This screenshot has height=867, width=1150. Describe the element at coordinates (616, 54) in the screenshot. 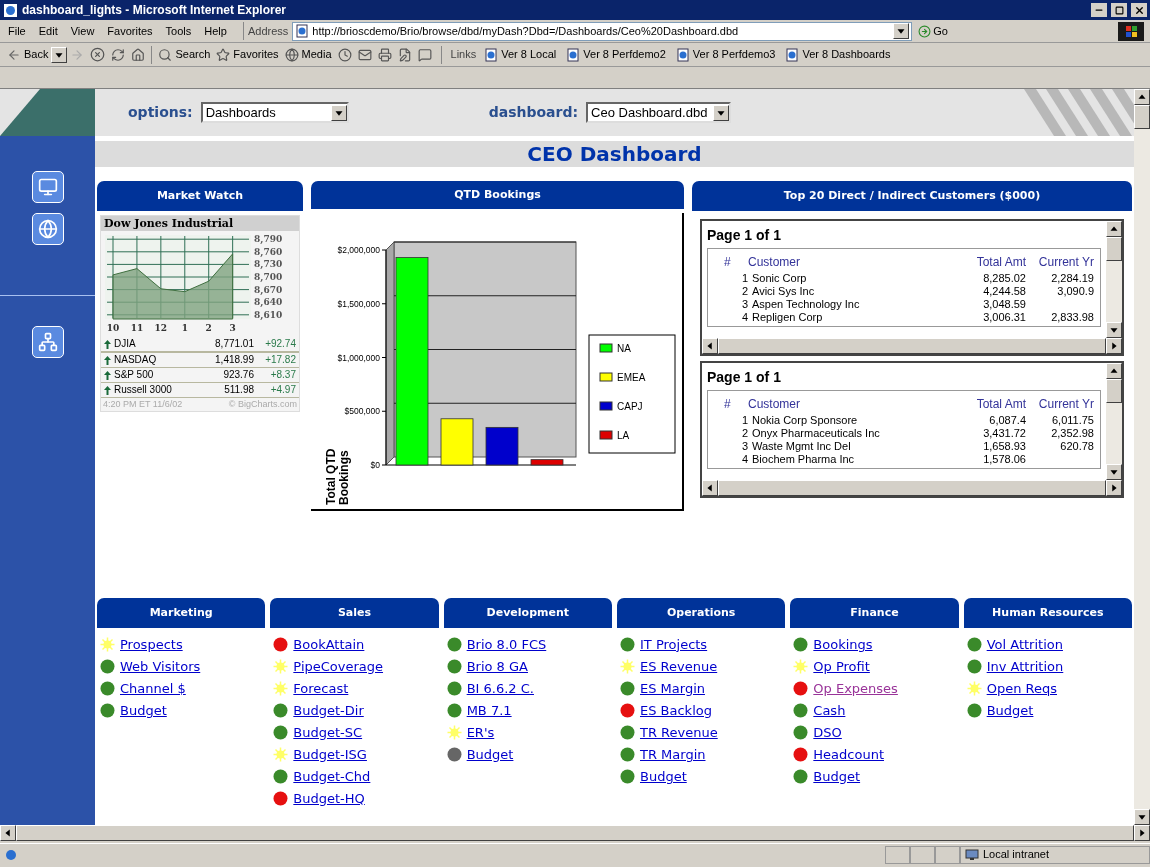

I see `favorite-link: Ver 8 Perfdemo2` at that location.